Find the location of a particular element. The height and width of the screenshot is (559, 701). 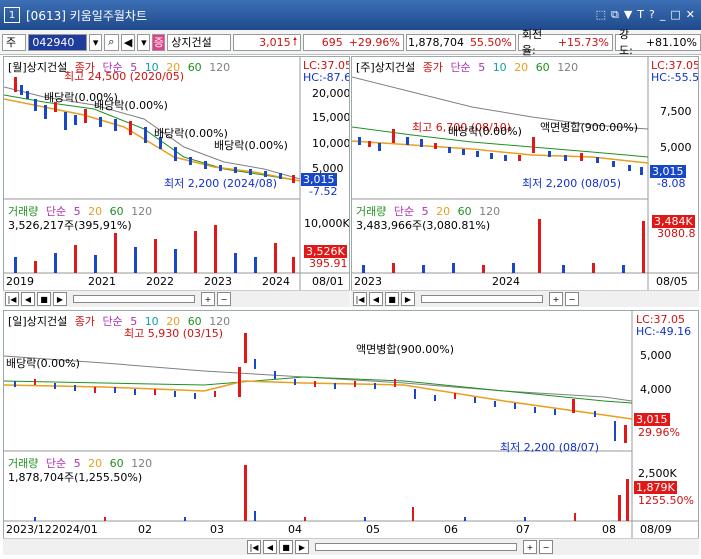

daily-vol-text: 1,878,704주(1,255.50%) is located at coordinates (75, 477).